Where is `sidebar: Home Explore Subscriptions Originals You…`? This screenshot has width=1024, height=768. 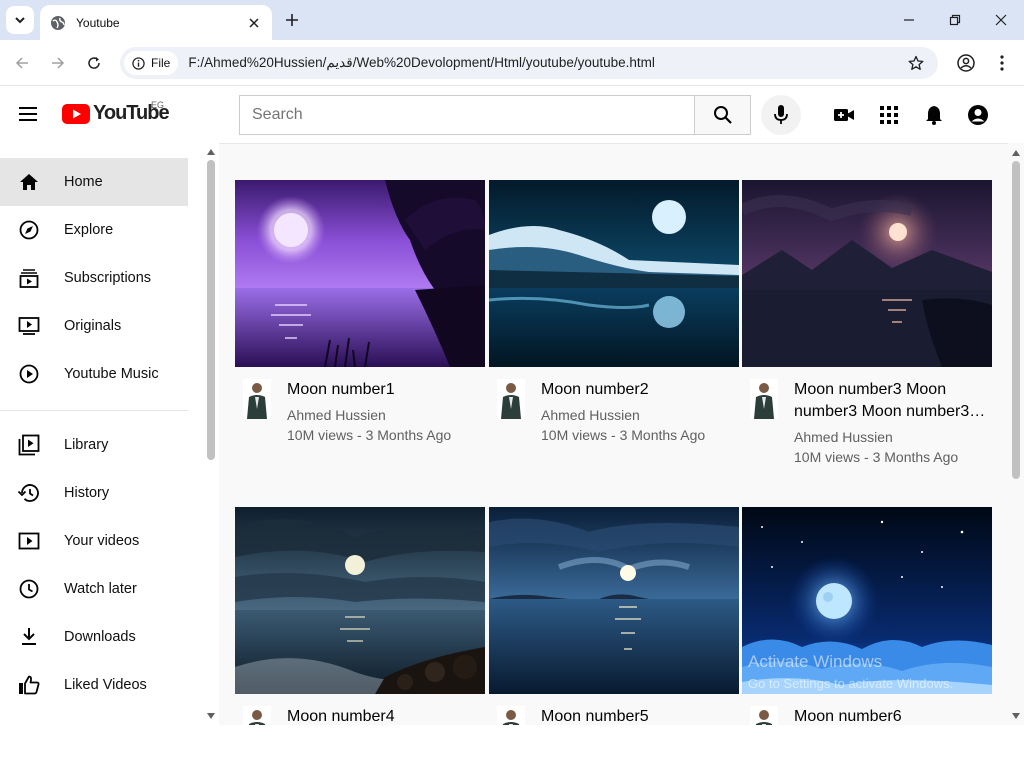
sidebar: Home Explore Subscriptions Originals You… is located at coordinates (101, 434).